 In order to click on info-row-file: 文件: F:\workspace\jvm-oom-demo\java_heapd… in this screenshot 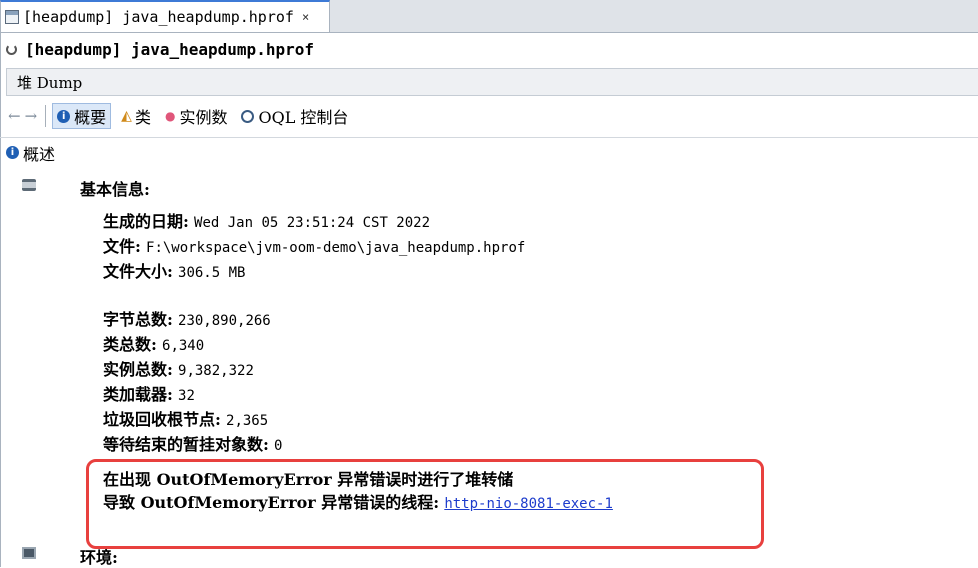, I will do `click(314, 246)`.